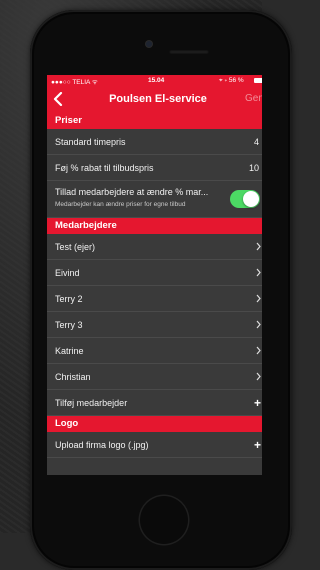 The image size is (320, 570). Describe the element at coordinates (258, 80) in the screenshot. I see `battery-icon` at that location.